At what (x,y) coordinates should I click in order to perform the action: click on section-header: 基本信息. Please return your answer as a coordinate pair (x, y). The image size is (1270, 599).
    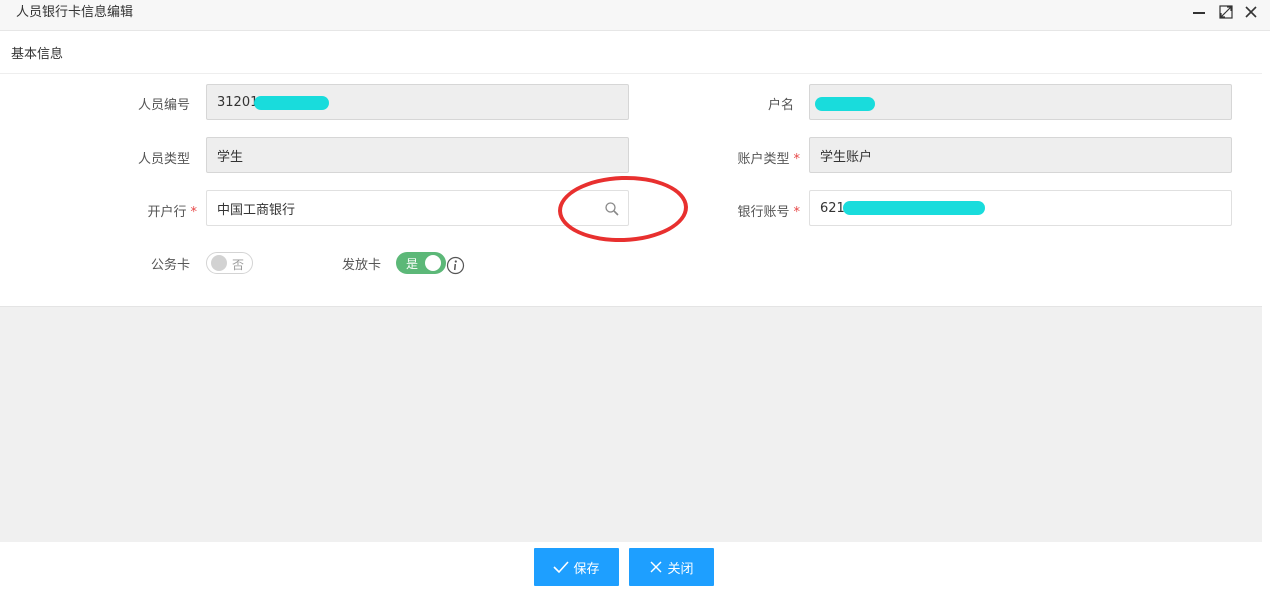
    Looking at the image, I should click on (631, 52).